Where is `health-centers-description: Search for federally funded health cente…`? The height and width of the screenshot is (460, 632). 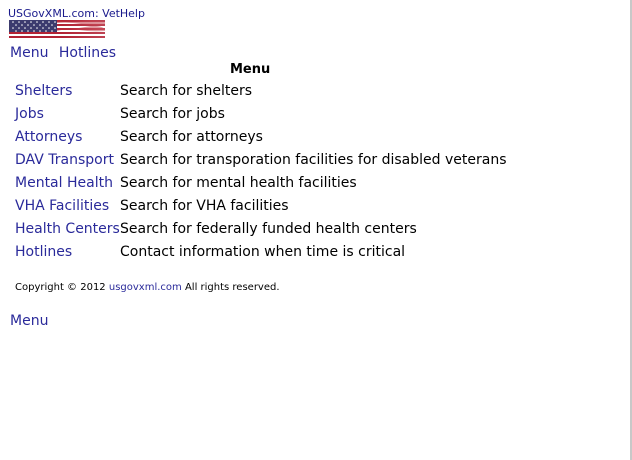 health-centers-description: Search for federally funded health cente… is located at coordinates (268, 228).